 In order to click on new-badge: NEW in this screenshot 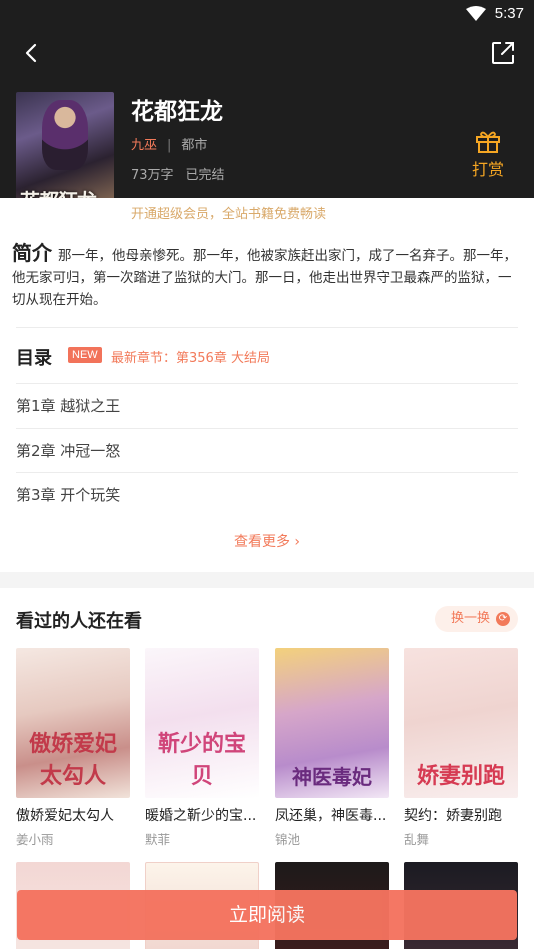, I will do `click(85, 355)`.